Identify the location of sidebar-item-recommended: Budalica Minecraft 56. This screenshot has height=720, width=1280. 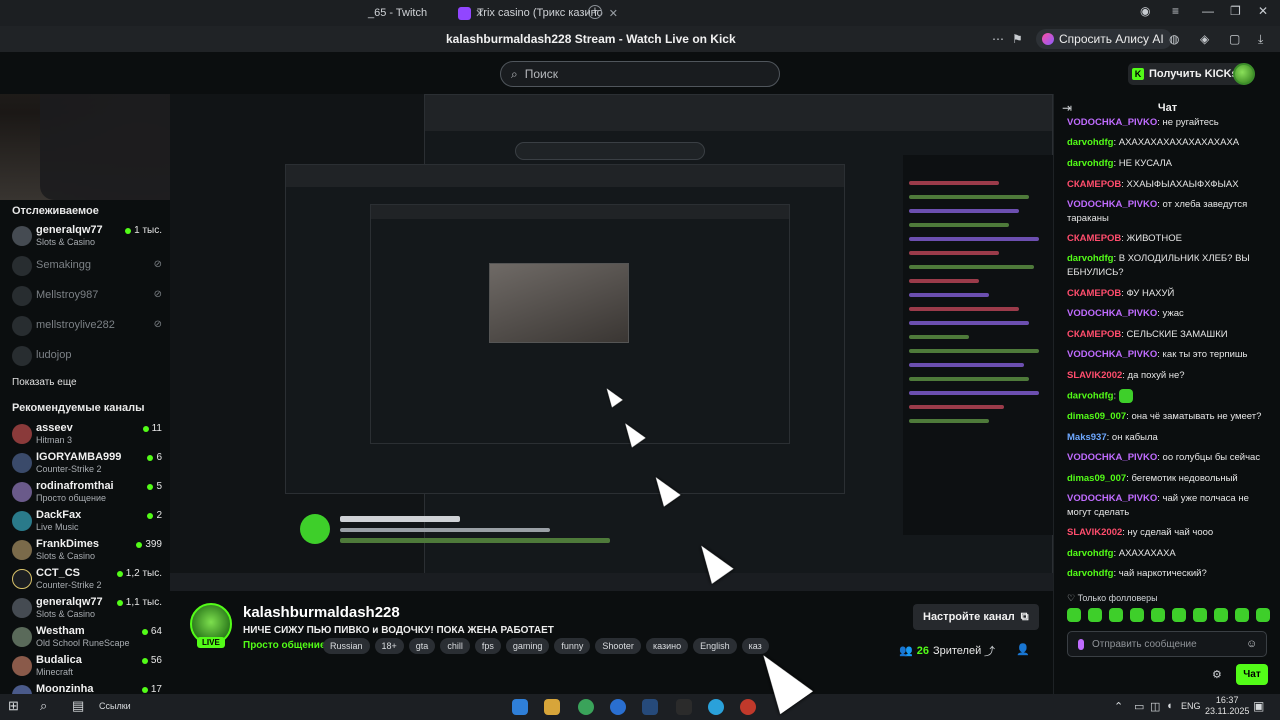
(87, 668).